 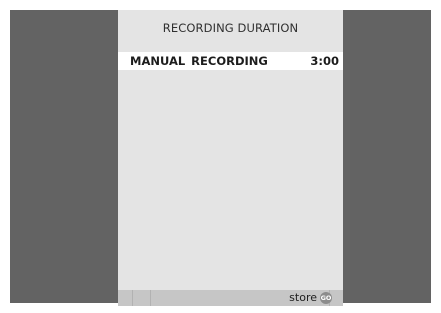 I want to click on menu-item-label: MANUAL RECORDING, so click(x=199, y=61).